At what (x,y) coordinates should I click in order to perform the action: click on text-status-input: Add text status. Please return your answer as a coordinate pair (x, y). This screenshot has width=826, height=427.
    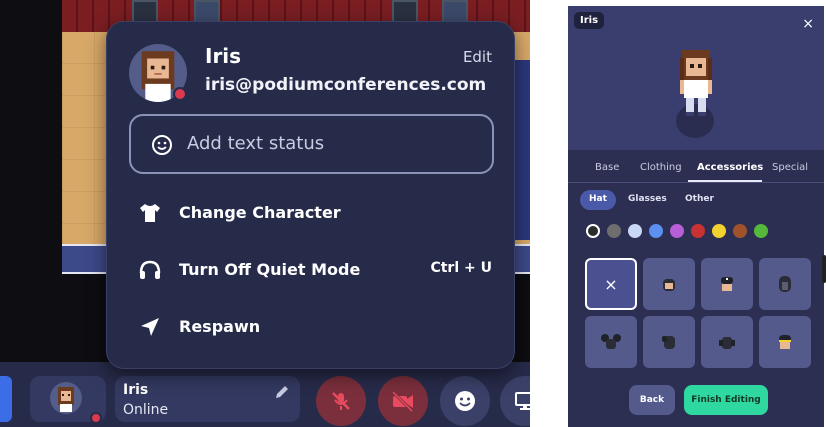
    Looking at the image, I should click on (311, 144).